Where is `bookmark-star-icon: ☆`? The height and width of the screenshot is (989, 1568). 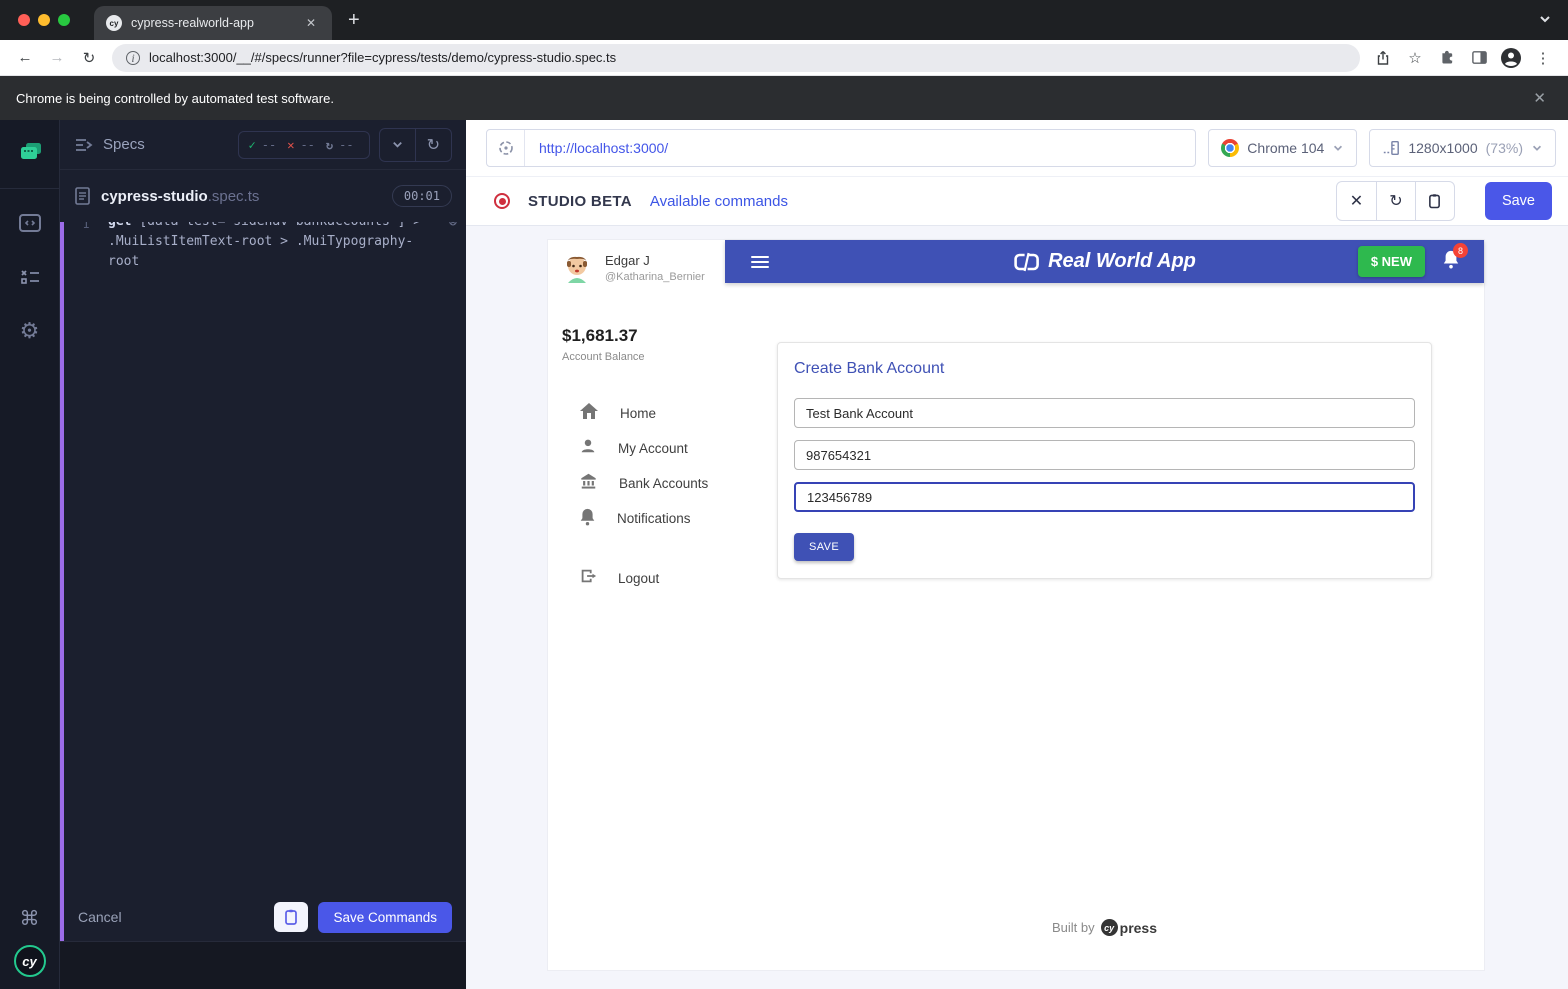 bookmark-star-icon: ☆ is located at coordinates (1415, 58).